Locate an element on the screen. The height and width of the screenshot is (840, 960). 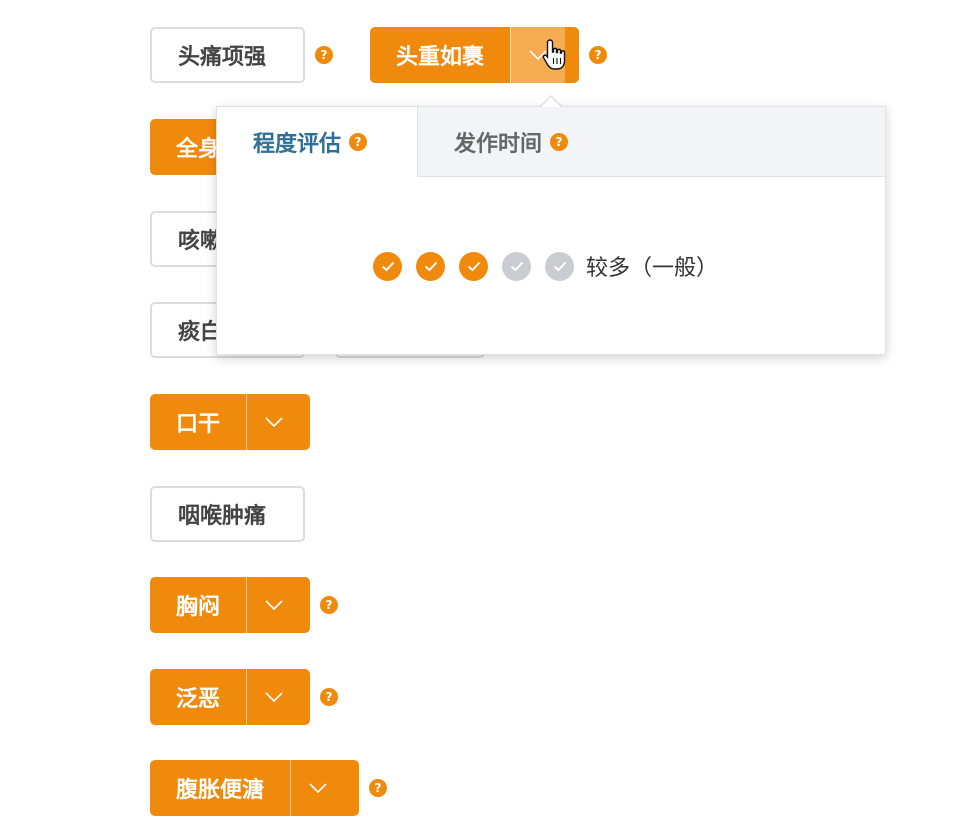
chip-label: 泛恶 is located at coordinates (198, 699).